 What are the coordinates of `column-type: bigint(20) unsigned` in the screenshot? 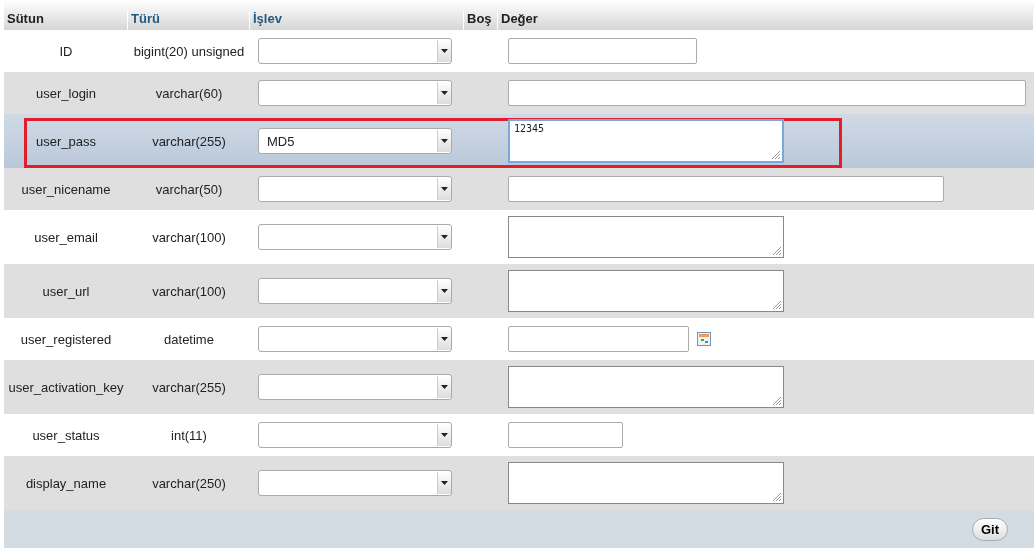 It's located at (189, 51).